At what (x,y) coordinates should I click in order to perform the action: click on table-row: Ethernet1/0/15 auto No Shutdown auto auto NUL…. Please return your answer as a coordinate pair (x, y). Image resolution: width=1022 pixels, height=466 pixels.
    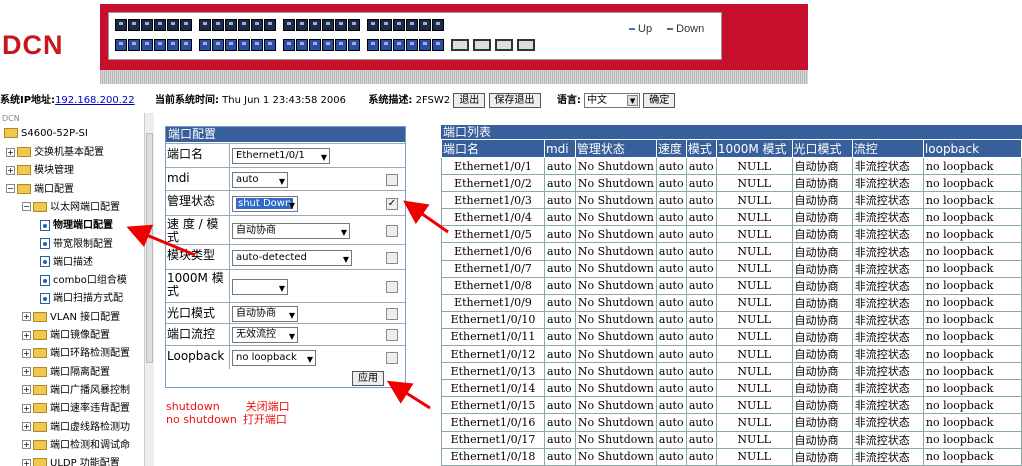
    Looking at the image, I should click on (731, 405).